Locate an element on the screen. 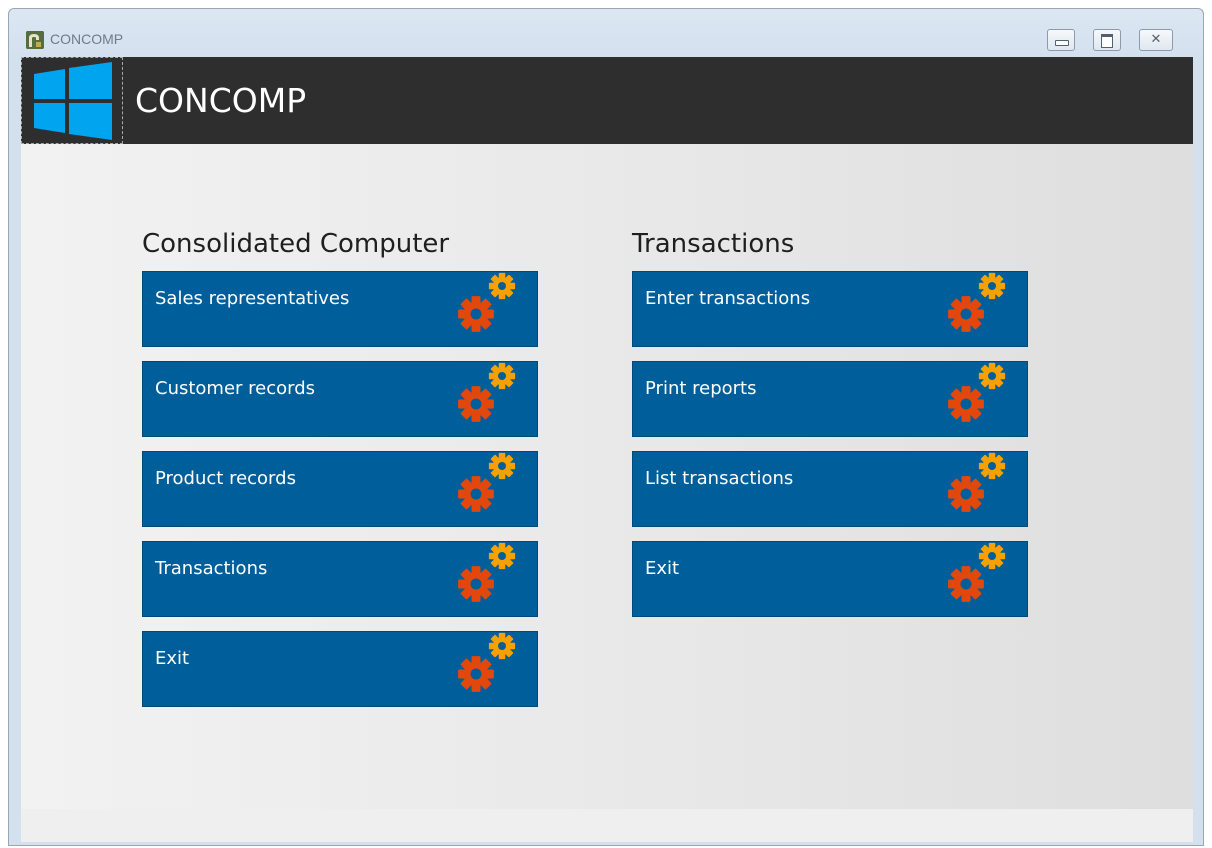  window-title: CONCOMP is located at coordinates (87, 39).